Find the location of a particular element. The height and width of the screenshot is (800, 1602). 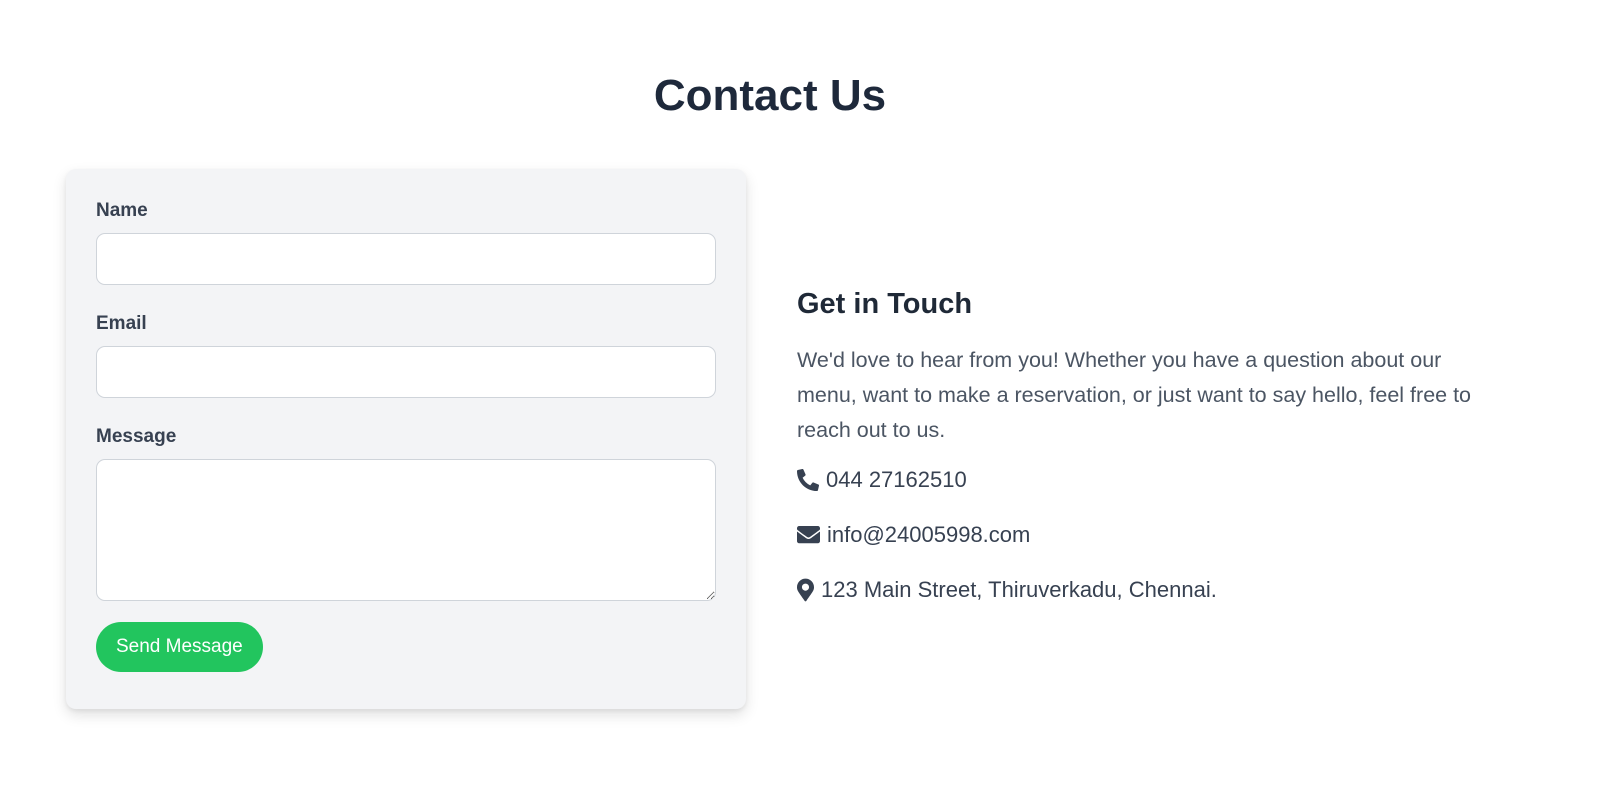

phone-icon is located at coordinates (808, 480).